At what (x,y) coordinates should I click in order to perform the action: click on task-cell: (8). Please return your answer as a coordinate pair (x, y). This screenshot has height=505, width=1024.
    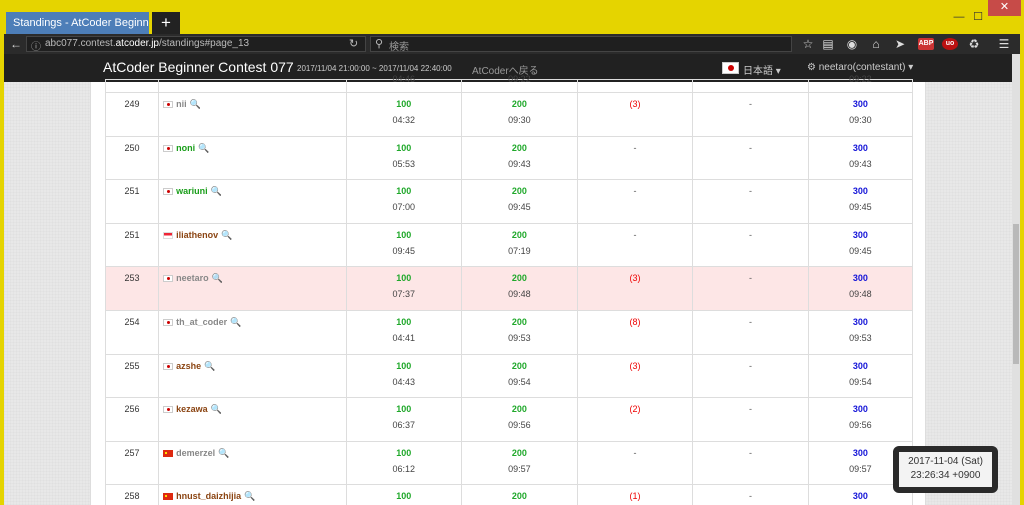
    Looking at the image, I should click on (635, 332).